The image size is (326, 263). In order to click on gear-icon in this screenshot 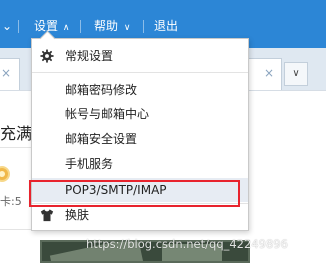, I will do `click(47, 56)`.